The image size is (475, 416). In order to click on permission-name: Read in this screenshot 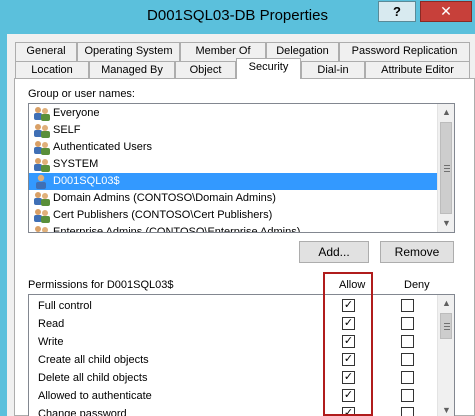, I will do `click(51, 324)`.